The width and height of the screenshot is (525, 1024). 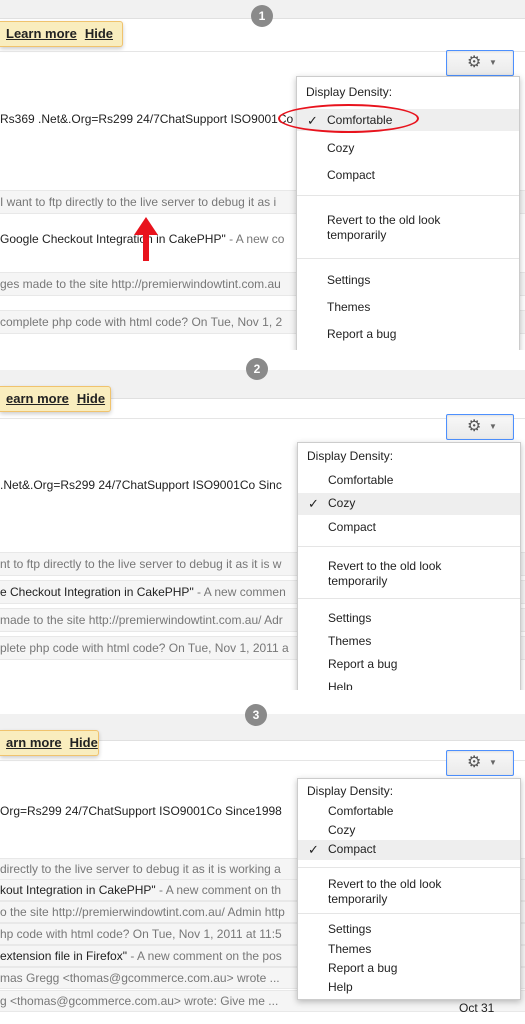 What do you see at coordinates (348, 118) in the screenshot?
I see `highlight-oval` at bounding box center [348, 118].